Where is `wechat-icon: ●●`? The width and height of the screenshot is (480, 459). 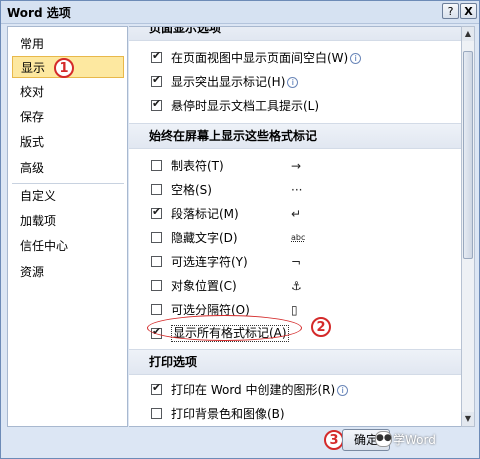
wechat-icon: ●● is located at coordinates (383, 439).